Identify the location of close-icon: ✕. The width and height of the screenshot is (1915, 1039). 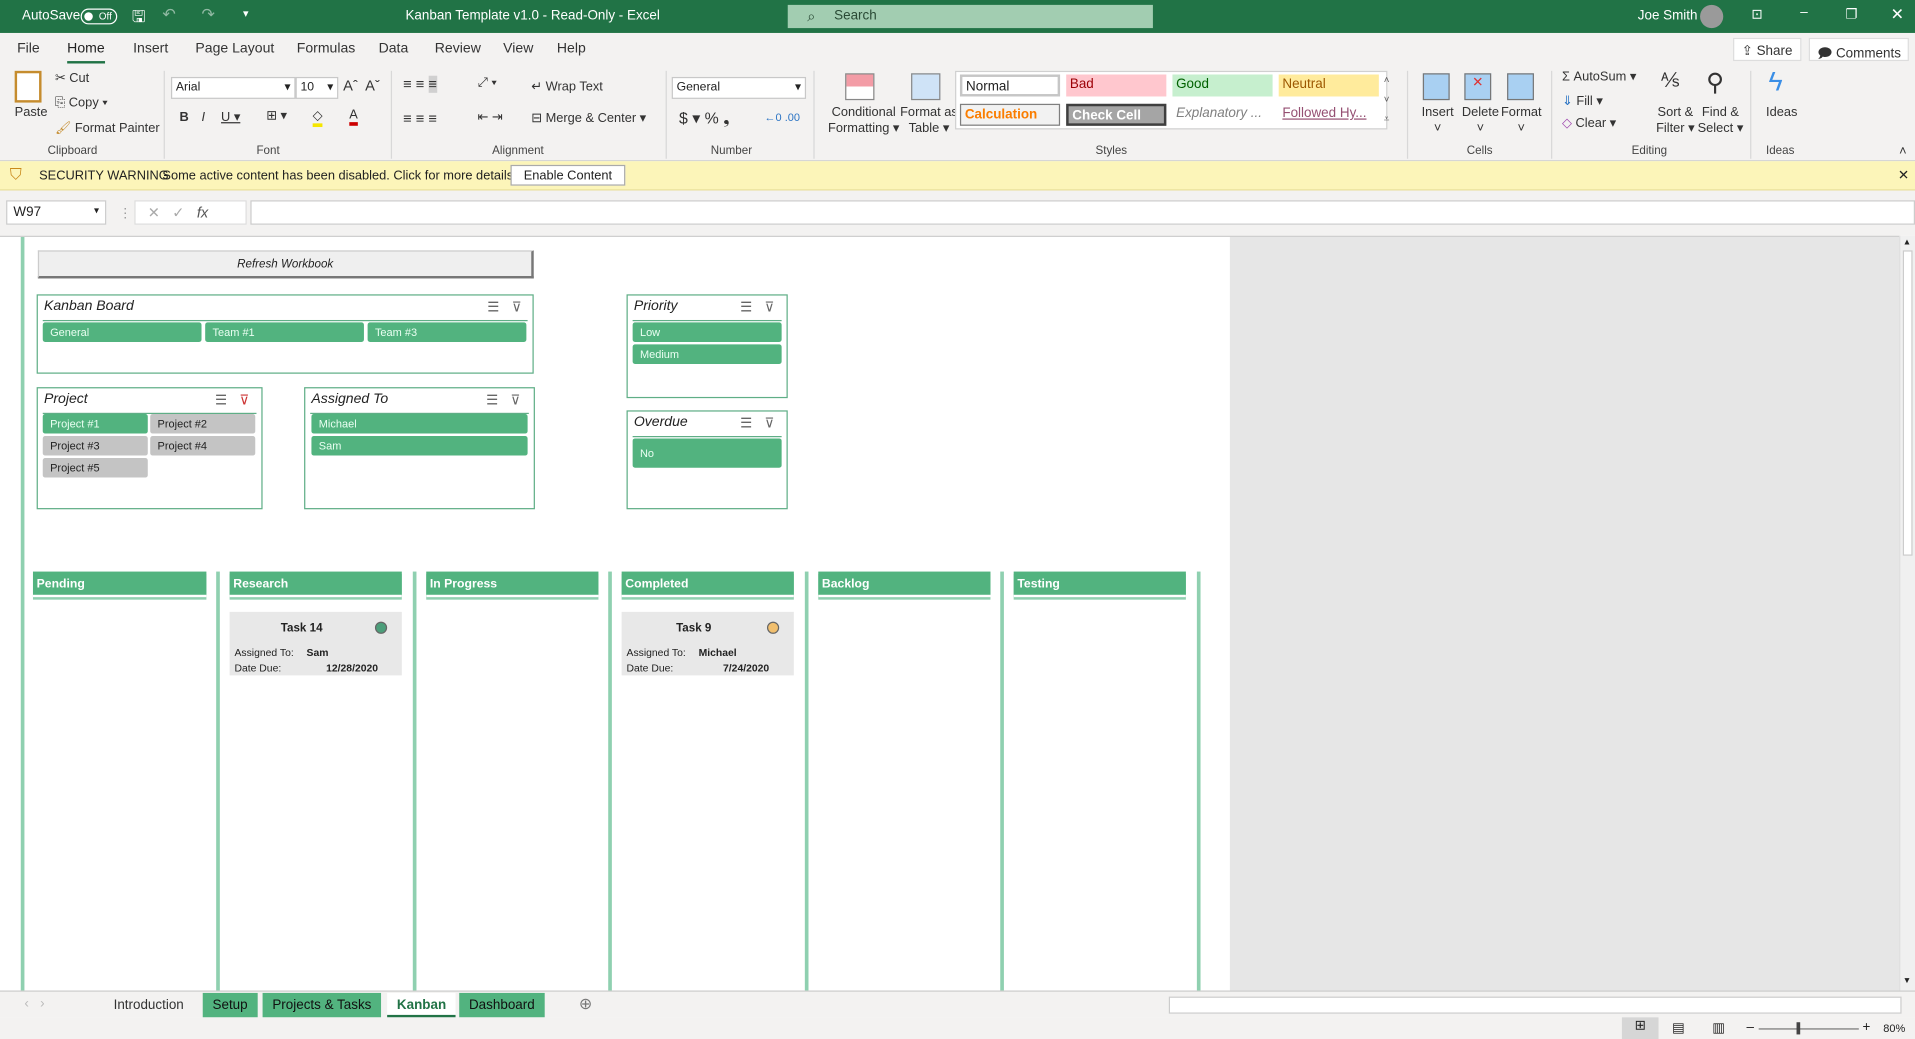
(1897, 15).